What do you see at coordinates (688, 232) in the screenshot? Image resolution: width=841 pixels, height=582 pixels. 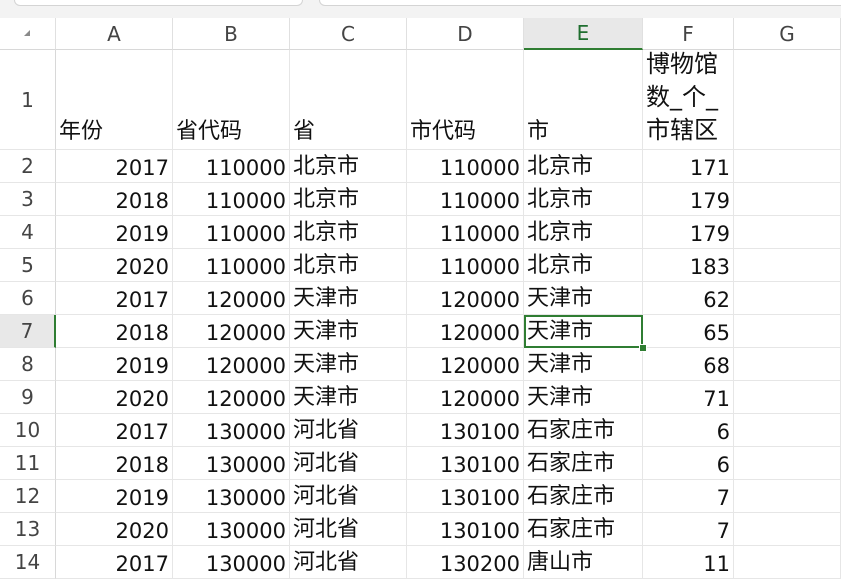 I see `cell-f4: 179` at bounding box center [688, 232].